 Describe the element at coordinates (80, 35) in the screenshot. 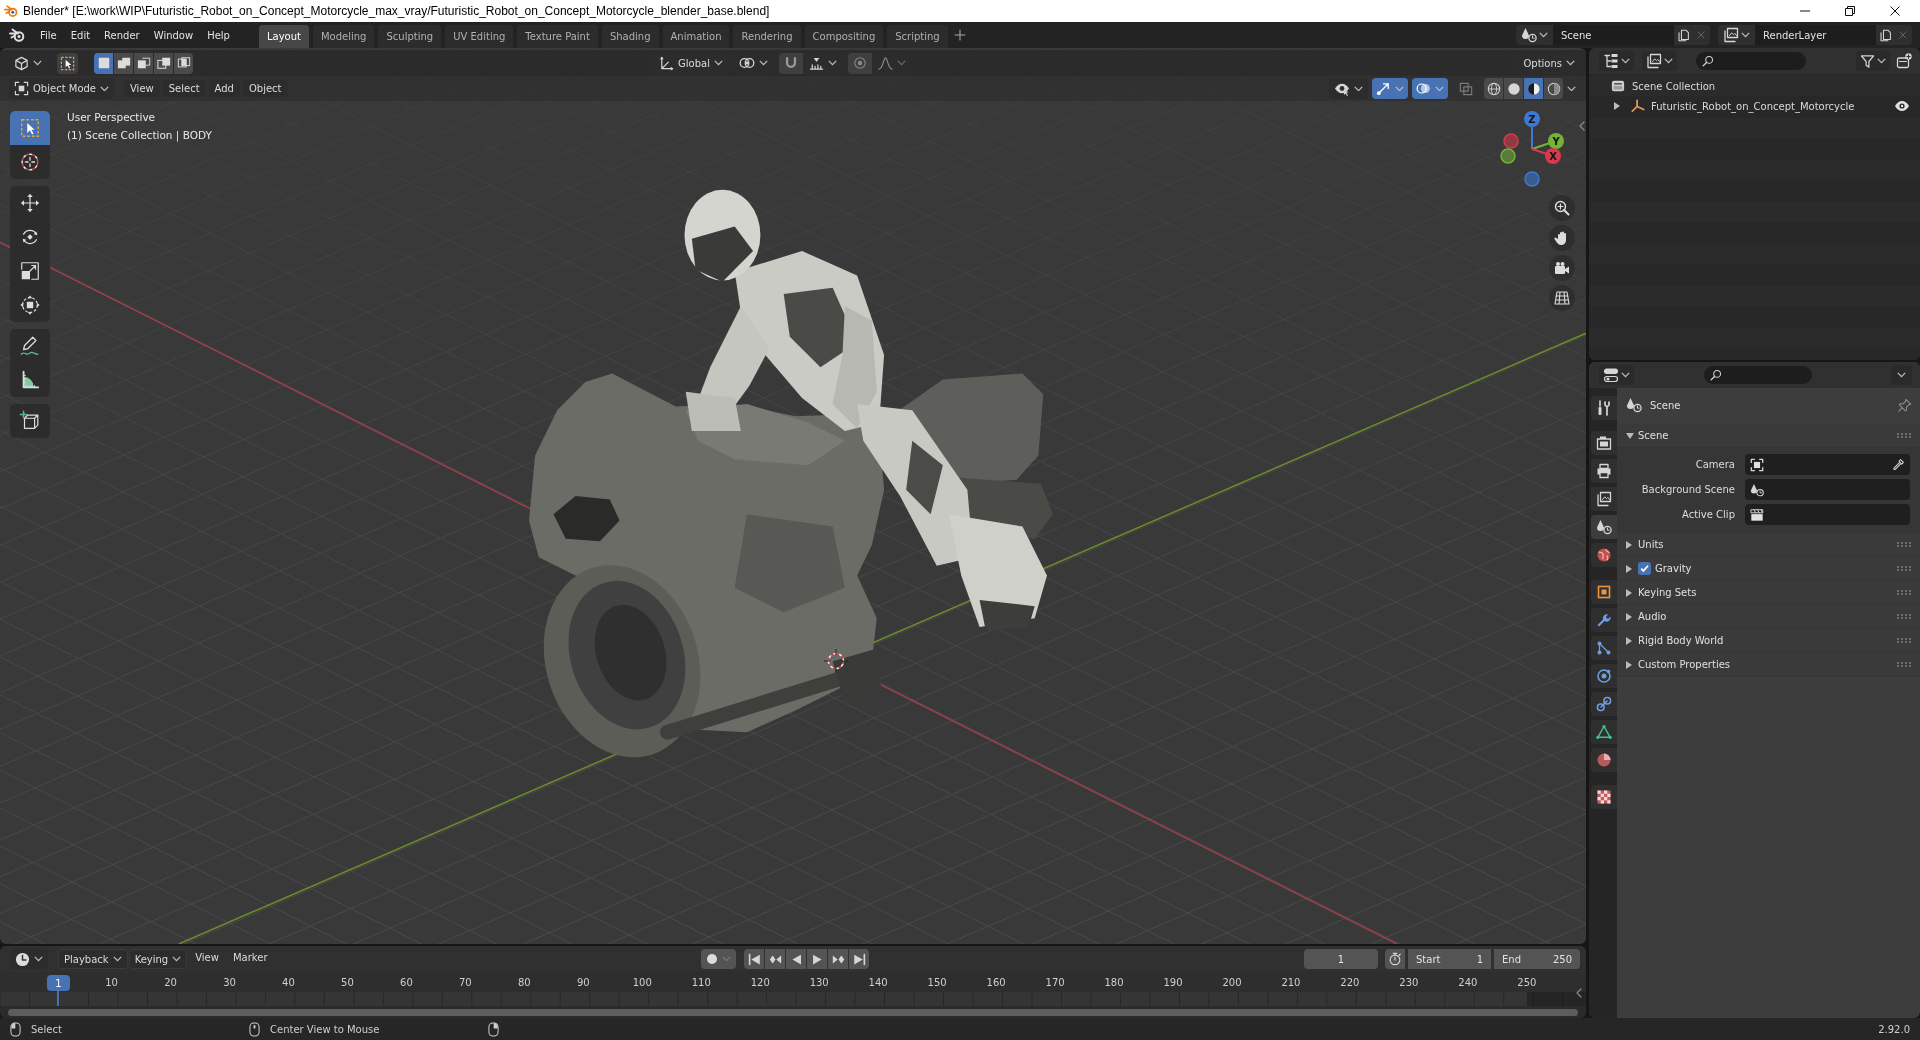

I see `menu-item: Edit` at that location.